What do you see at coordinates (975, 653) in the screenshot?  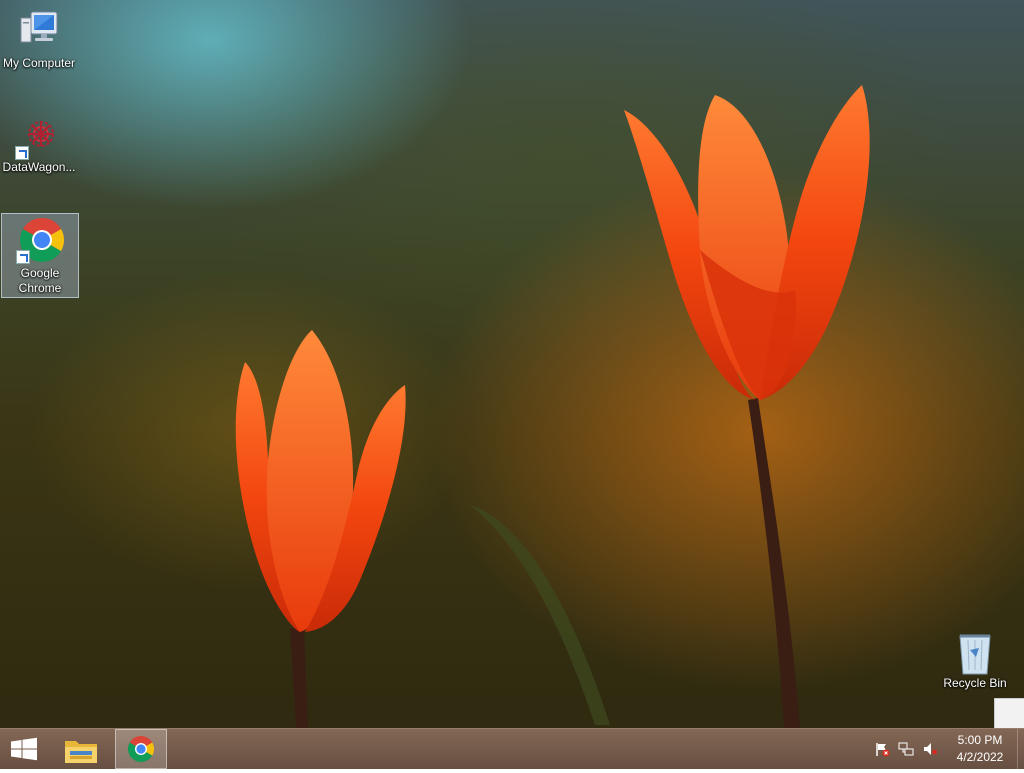 I see `recycle-bin-icon` at bounding box center [975, 653].